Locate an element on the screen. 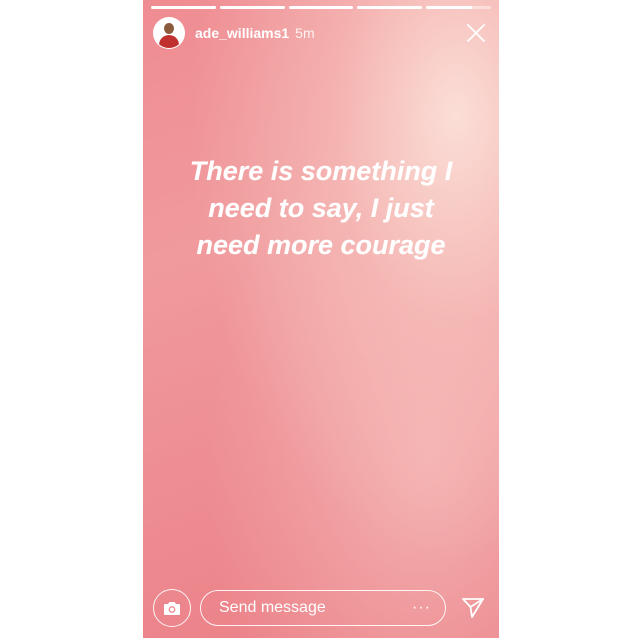 The width and height of the screenshot is (640, 640). story-text-line: need to say, I just is located at coordinates (321, 208).